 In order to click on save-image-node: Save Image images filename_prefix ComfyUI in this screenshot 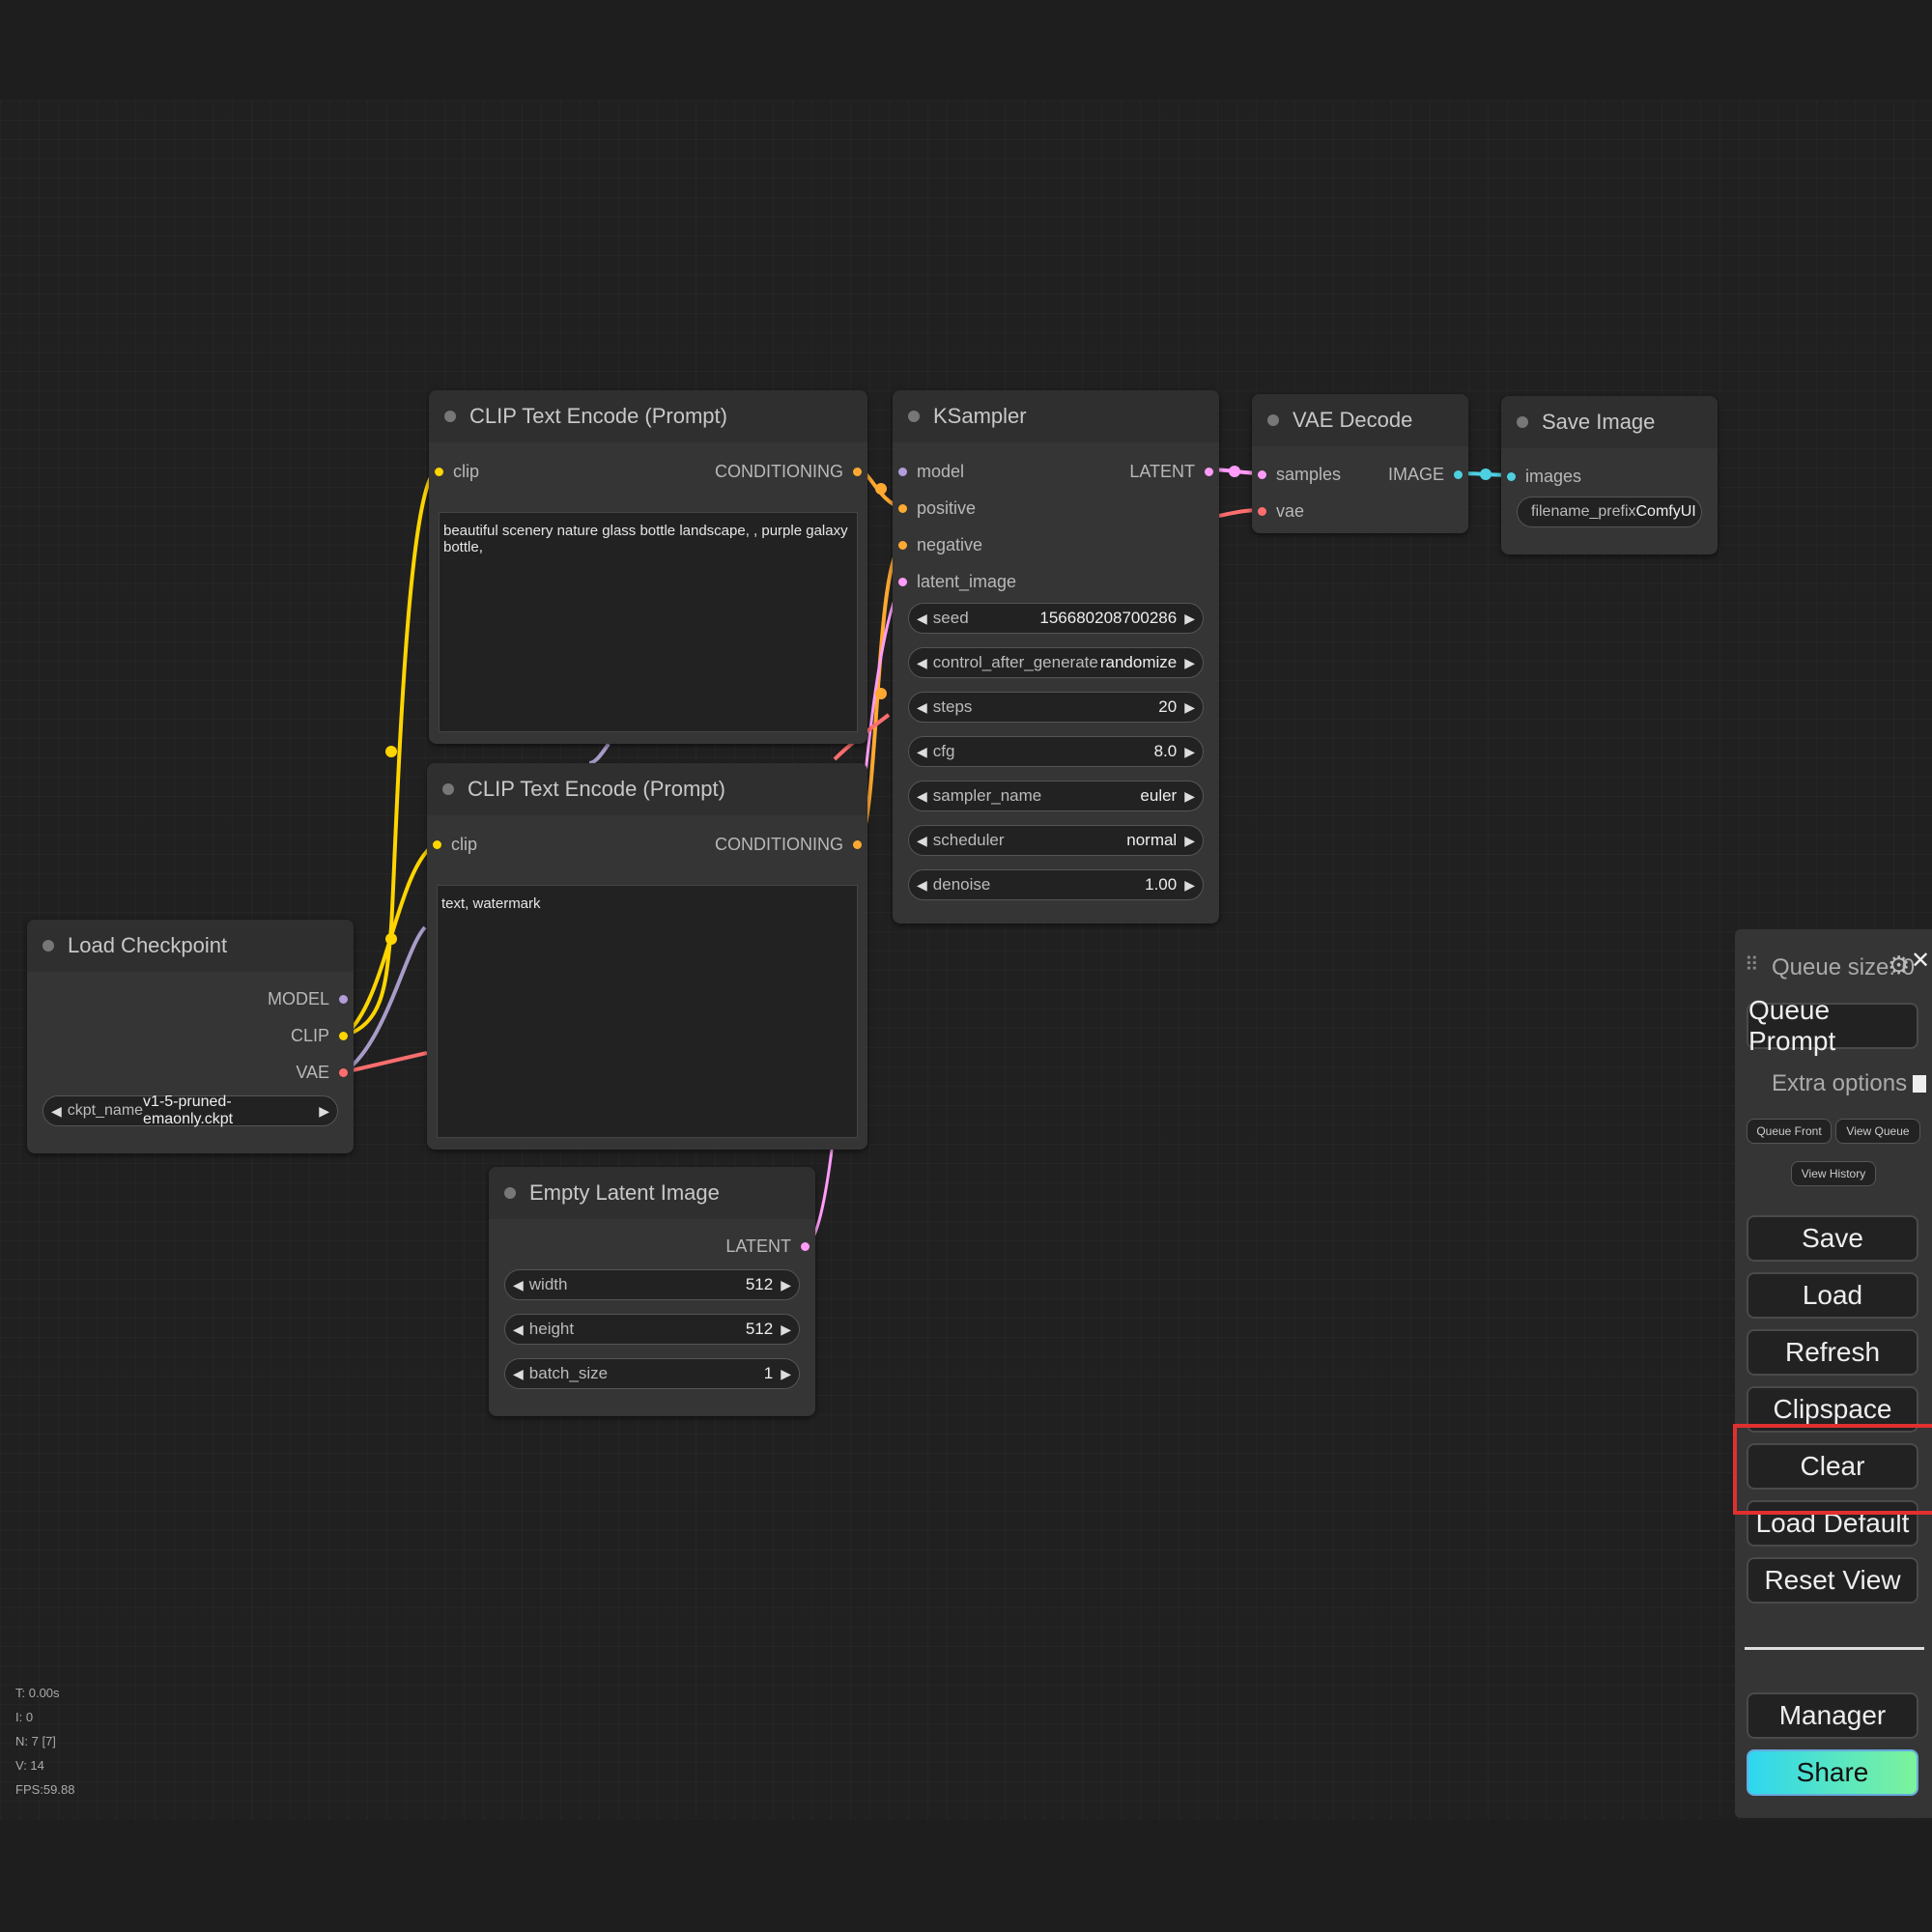, I will do `click(1609, 475)`.